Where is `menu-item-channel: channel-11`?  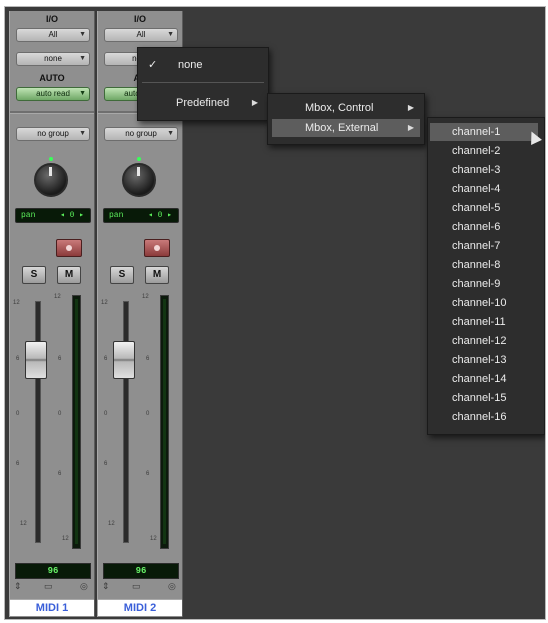 menu-item-channel: channel-11 is located at coordinates (479, 322).